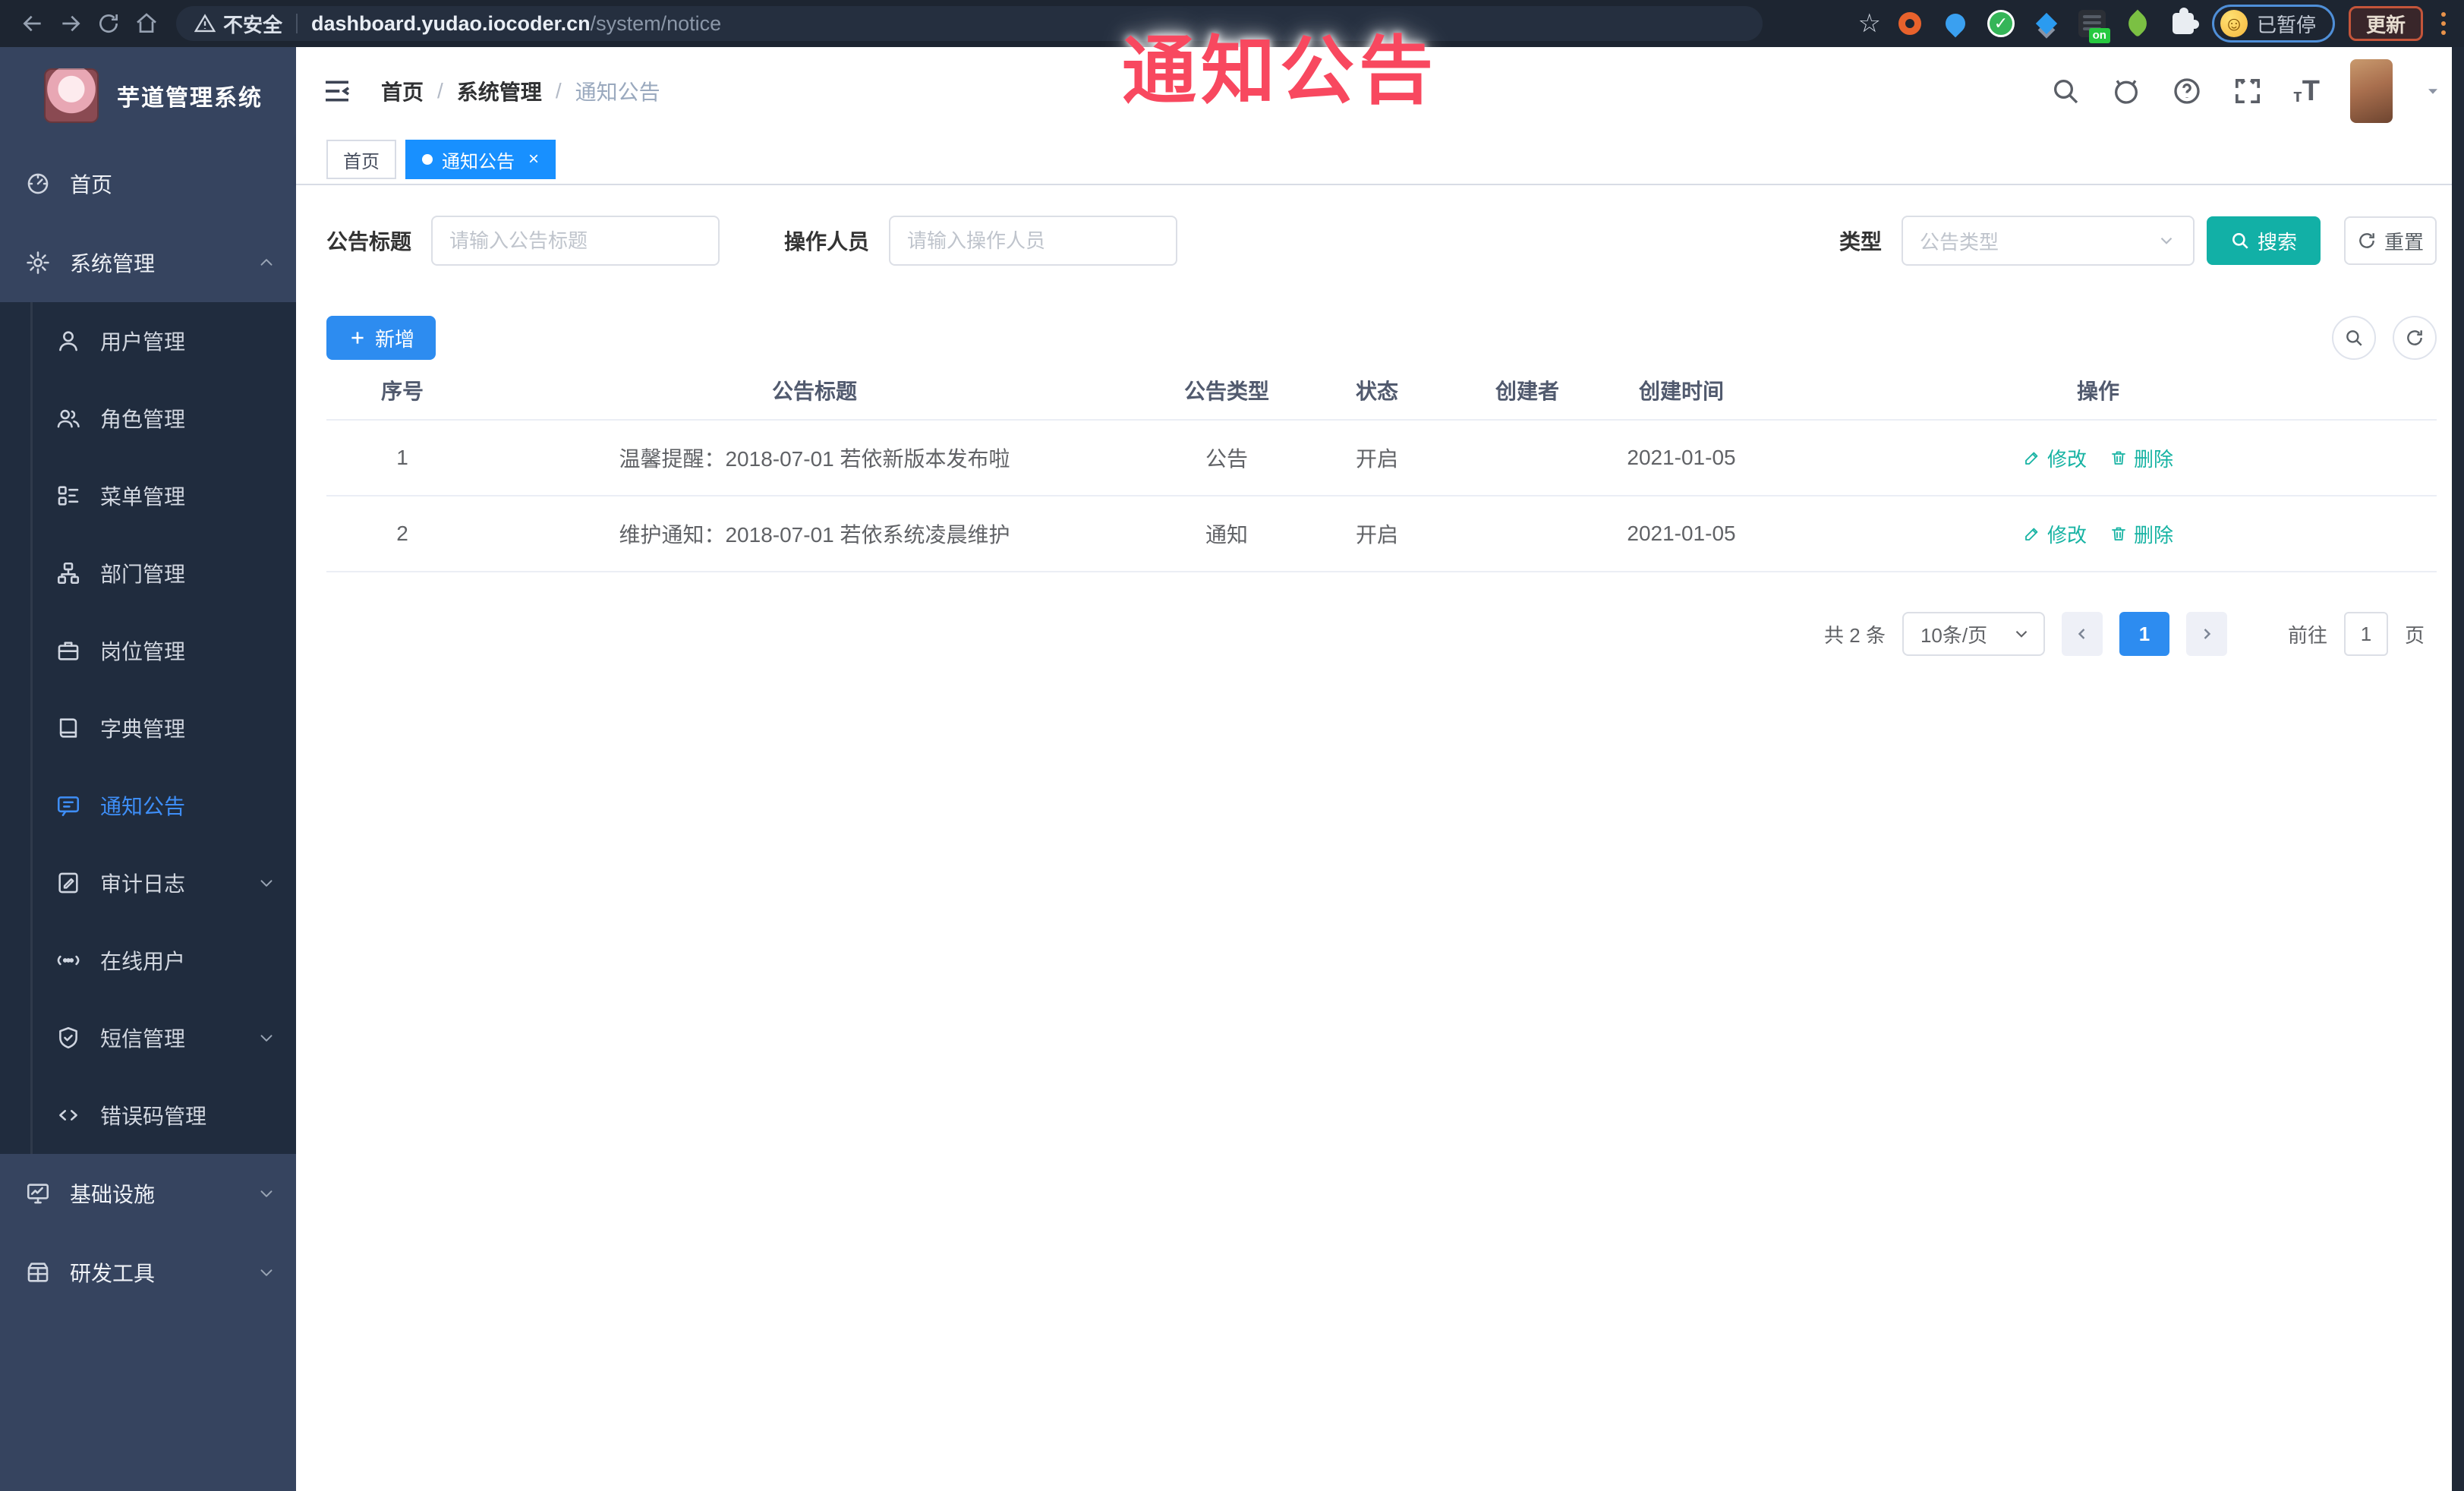 The image size is (2464, 1491). I want to click on docs-question-icon, so click(2187, 91).